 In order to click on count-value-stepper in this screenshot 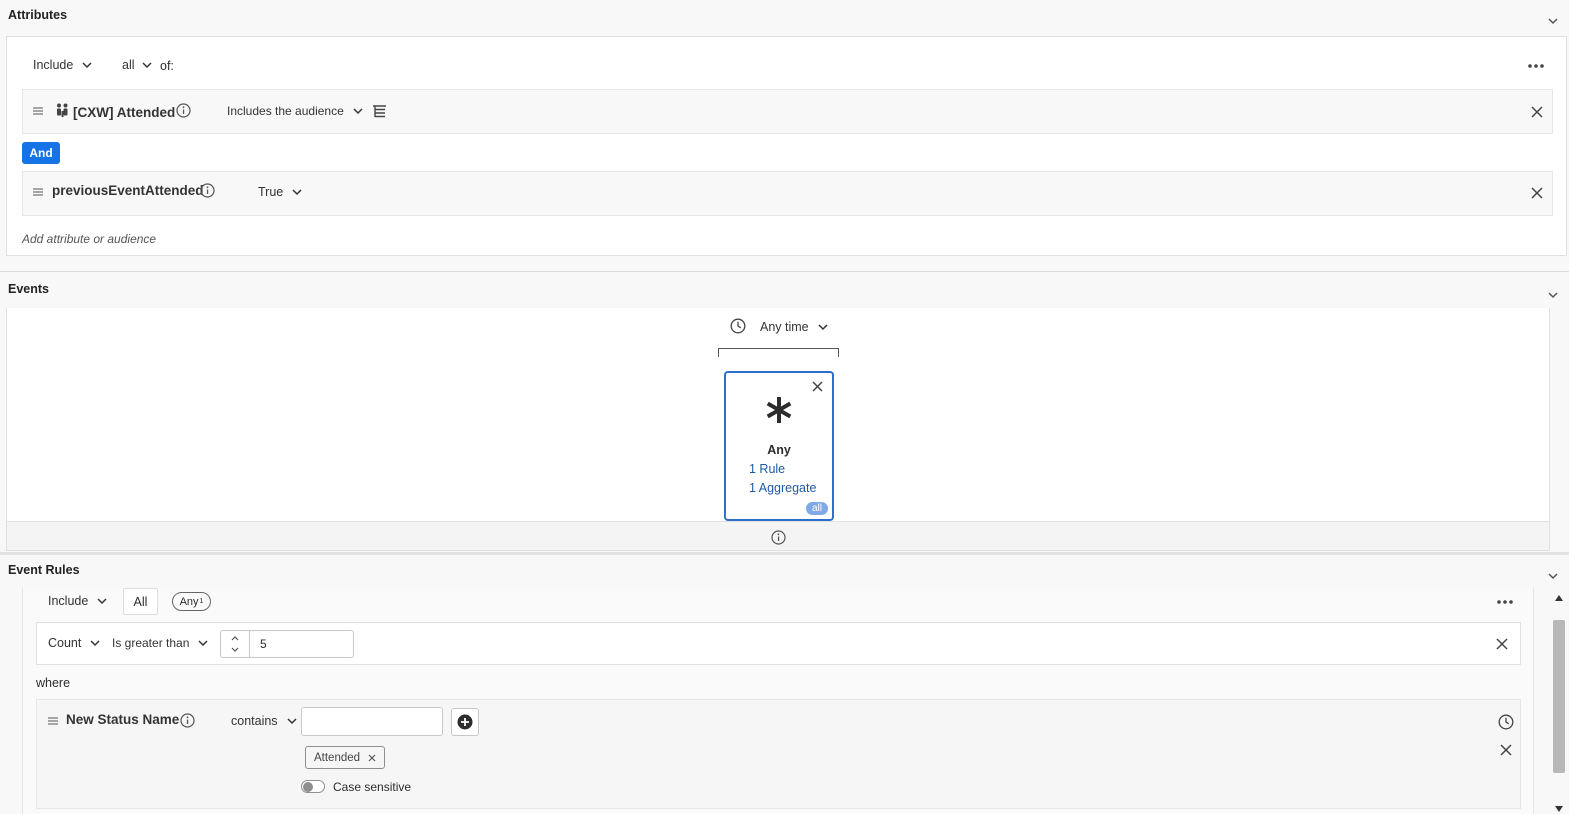, I will do `click(287, 644)`.